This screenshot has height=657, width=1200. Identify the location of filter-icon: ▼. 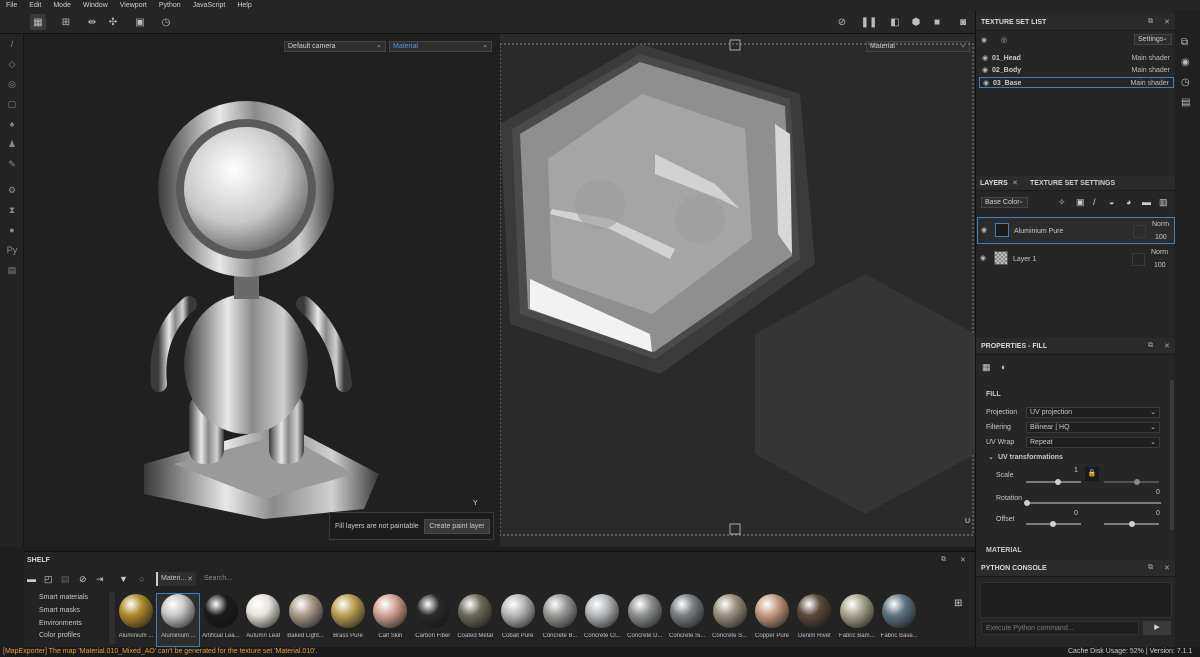
(123, 579).